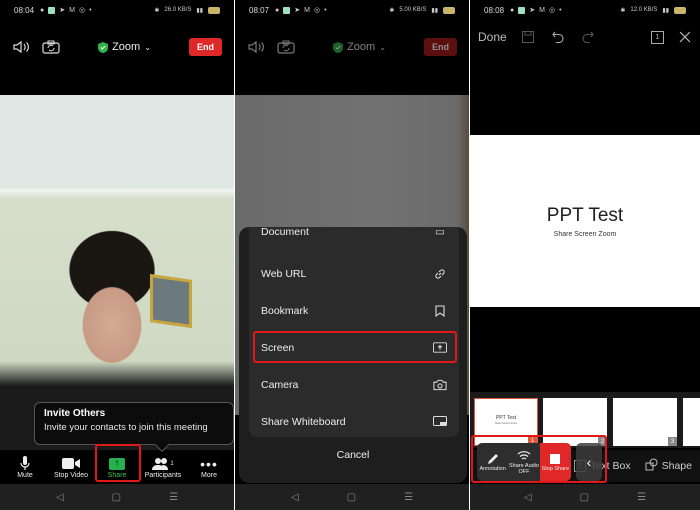 This screenshot has width=700, height=510. I want to click on more-dots-icon: •••, so click(209, 463).